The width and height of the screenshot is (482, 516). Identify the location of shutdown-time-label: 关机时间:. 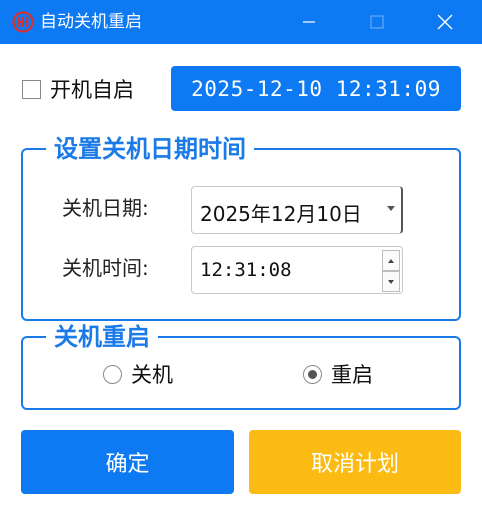
(105, 268).